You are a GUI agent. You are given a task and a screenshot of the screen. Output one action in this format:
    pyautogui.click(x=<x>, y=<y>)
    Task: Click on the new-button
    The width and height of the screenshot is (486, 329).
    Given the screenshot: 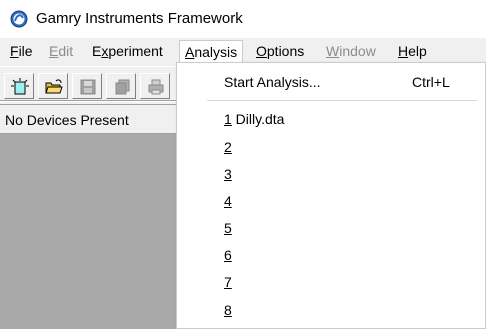 What is the action you would take?
    pyautogui.click(x=19, y=86)
    